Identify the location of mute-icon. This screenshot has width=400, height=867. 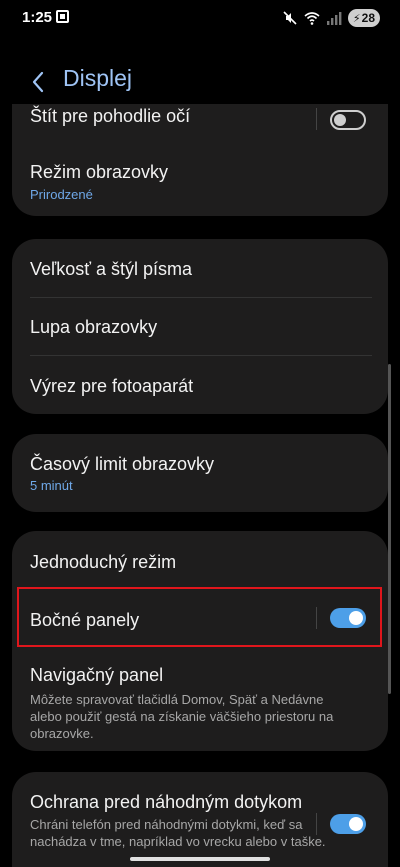
(290, 18).